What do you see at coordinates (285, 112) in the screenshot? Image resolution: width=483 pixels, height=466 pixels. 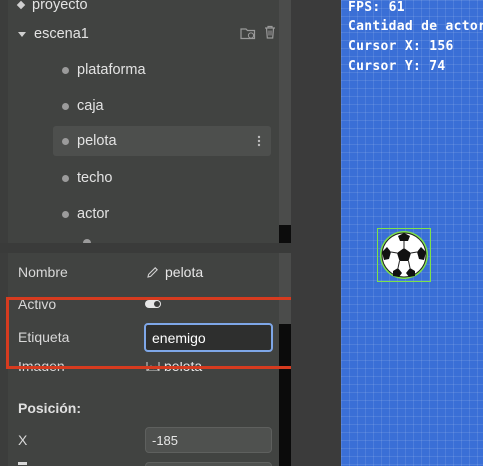 I see `tree-scrollbar-track` at bounding box center [285, 112].